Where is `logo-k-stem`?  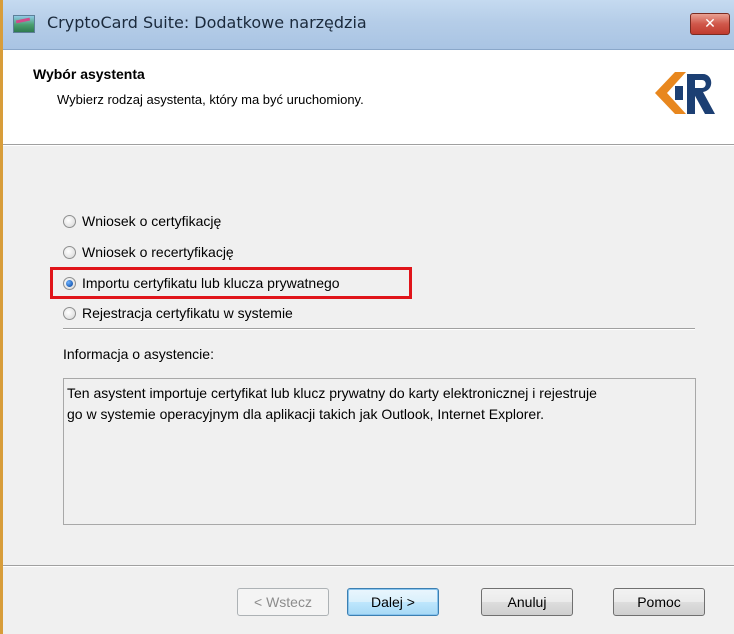 logo-k-stem is located at coordinates (679, 93).